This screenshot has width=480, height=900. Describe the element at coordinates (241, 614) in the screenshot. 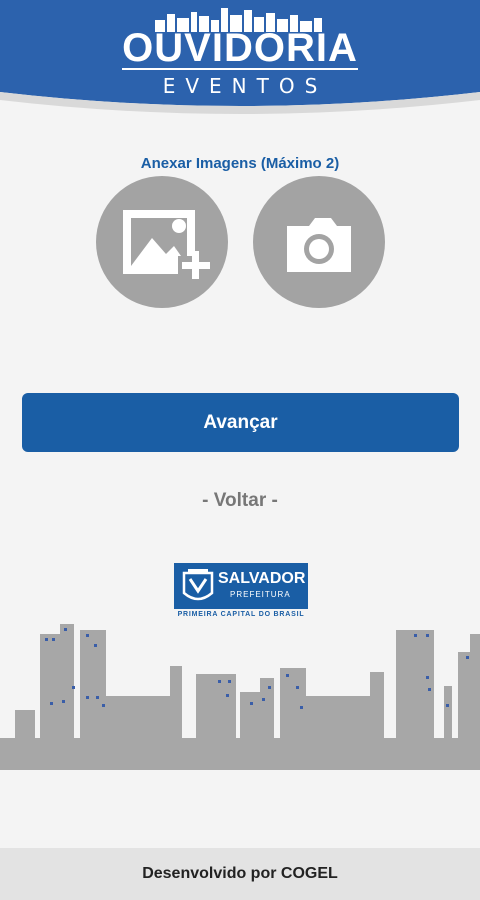

I see `salvador-tagline: PRIMEIRA CAPITAL DO BRASIL` at that location.